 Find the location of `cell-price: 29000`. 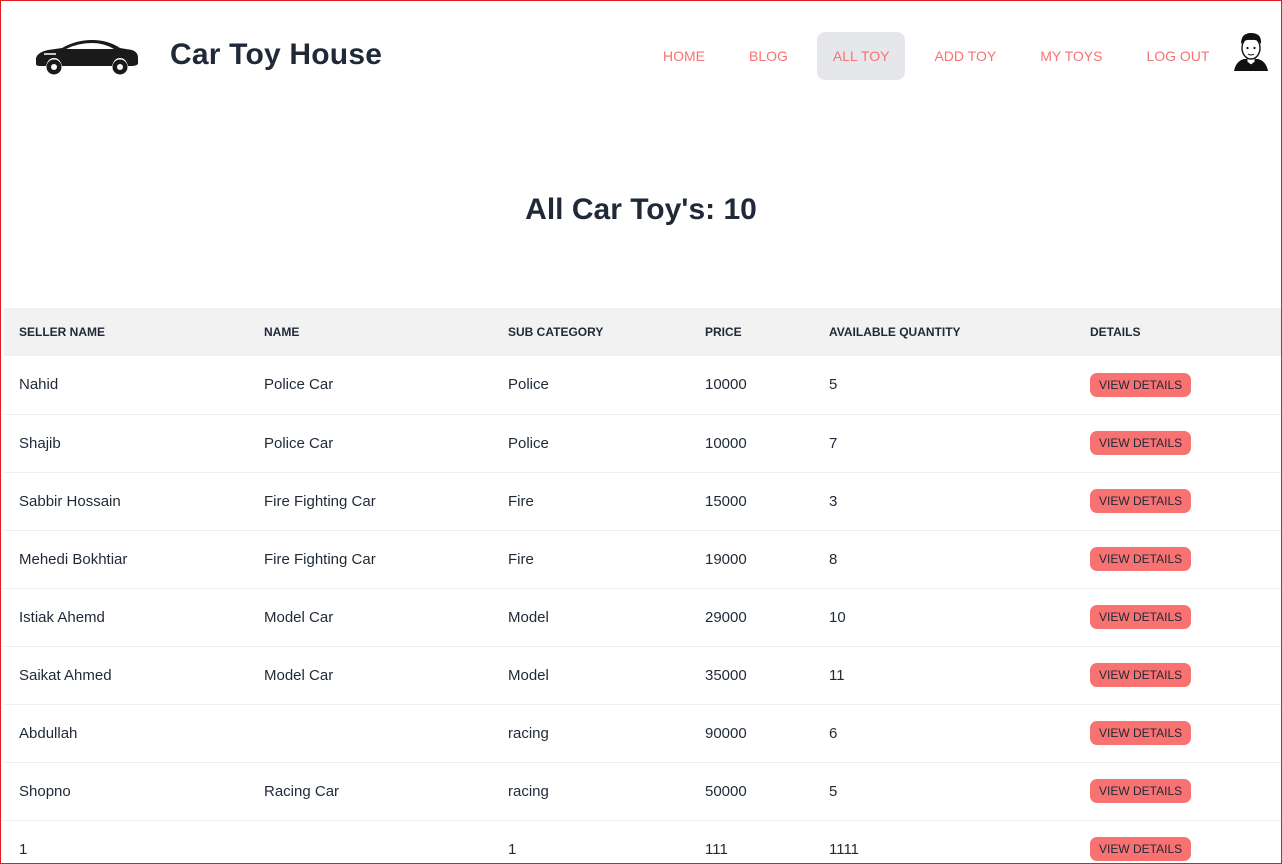

cell-price: 29000 is located at coordinates (726, 617).